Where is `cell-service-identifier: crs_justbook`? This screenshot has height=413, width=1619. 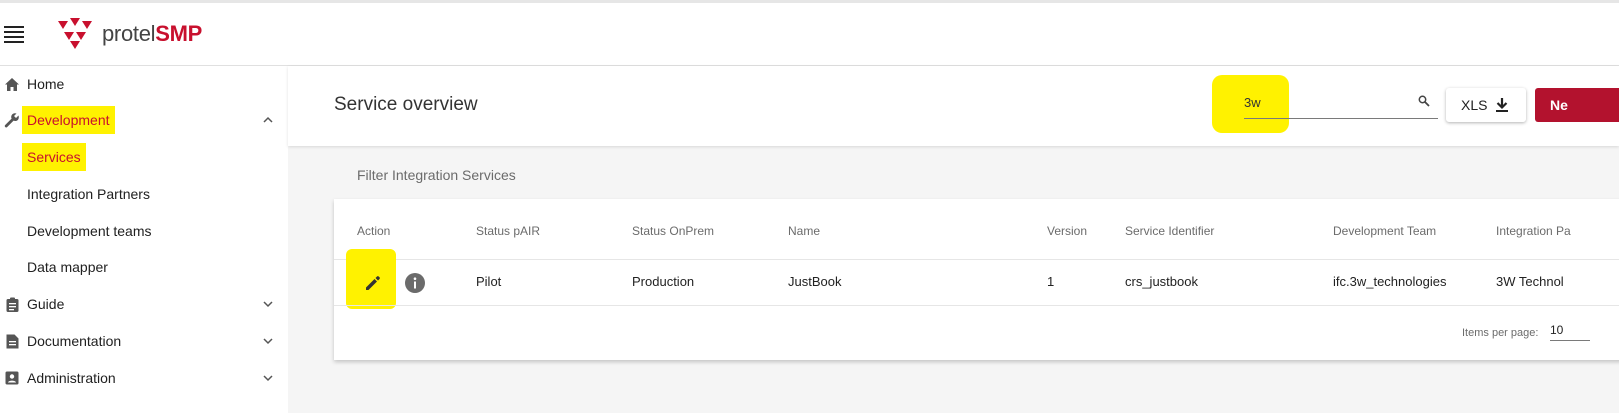
cell-service-identifier: crs_justbook is located at coordinates (1161, 281).